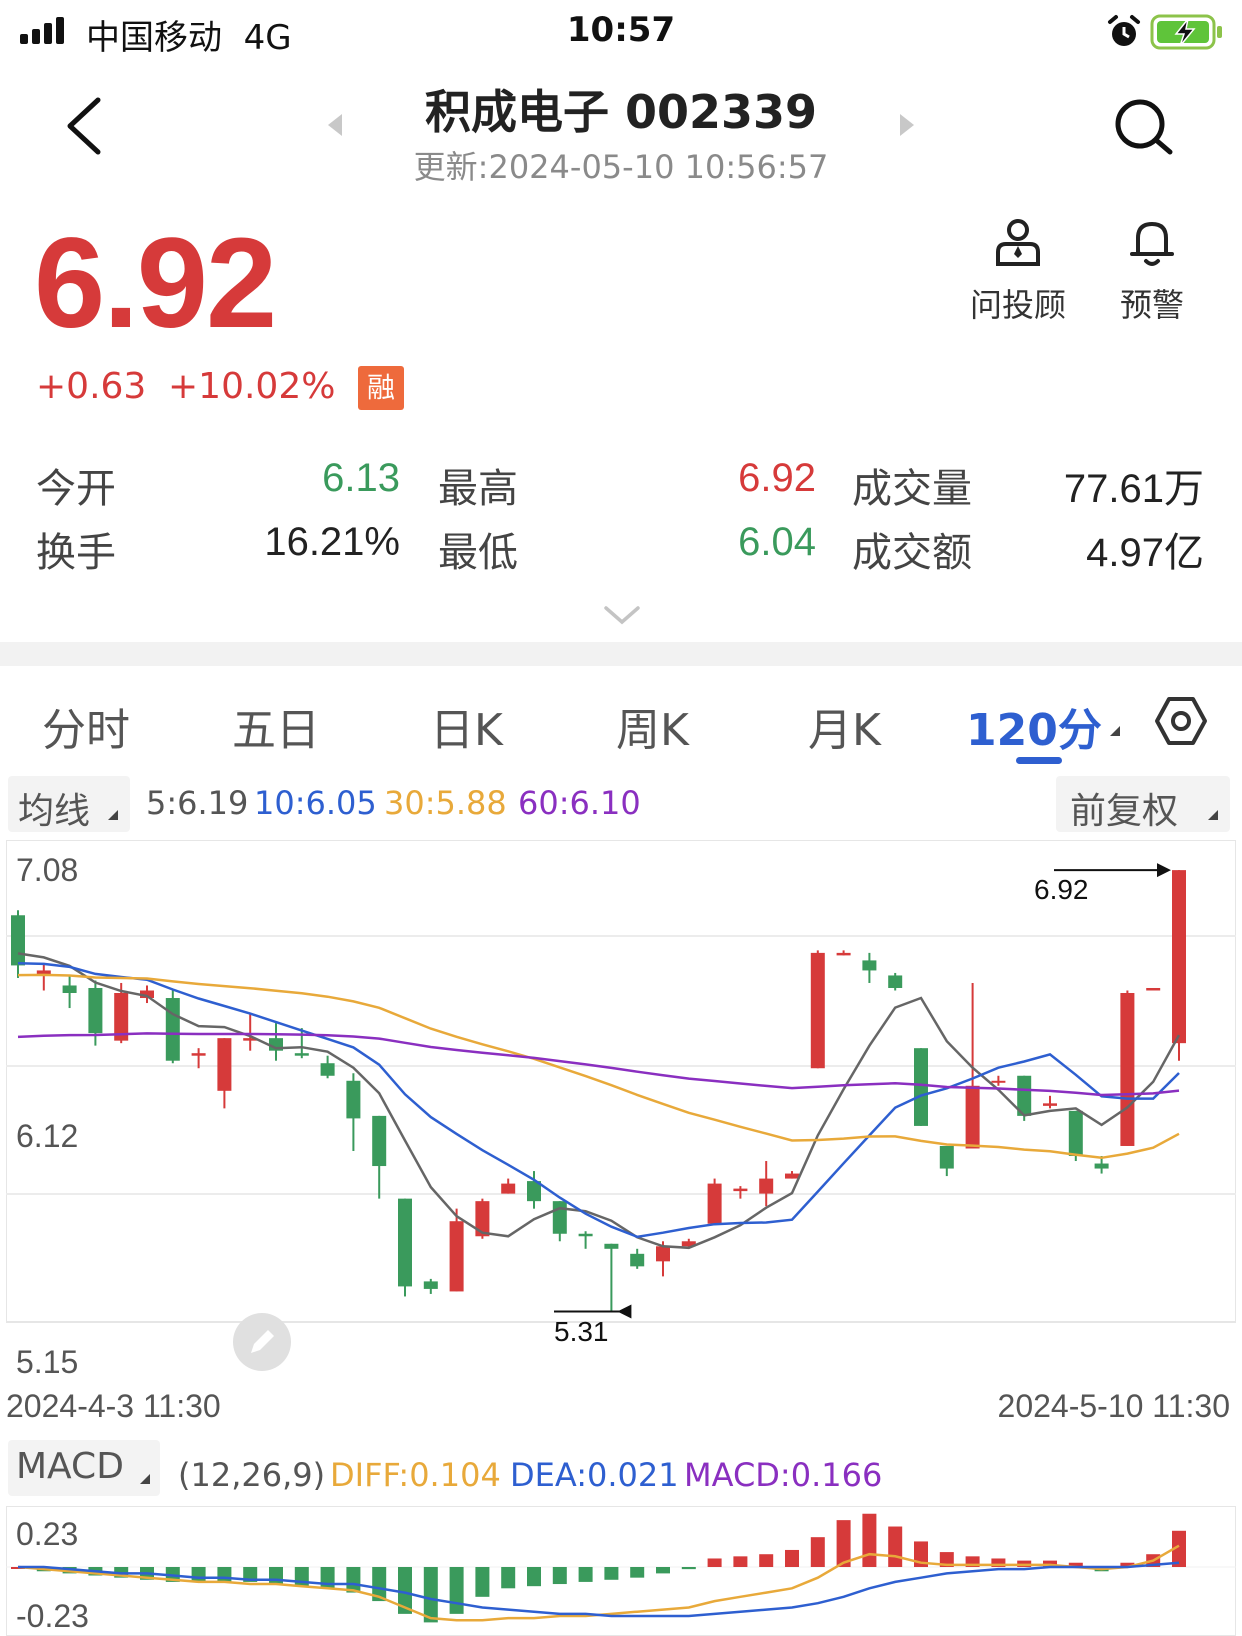 Image resolution: width=1242 pixels, height=1636 pixels. I want to click on search-icon, so click(1144, 127).